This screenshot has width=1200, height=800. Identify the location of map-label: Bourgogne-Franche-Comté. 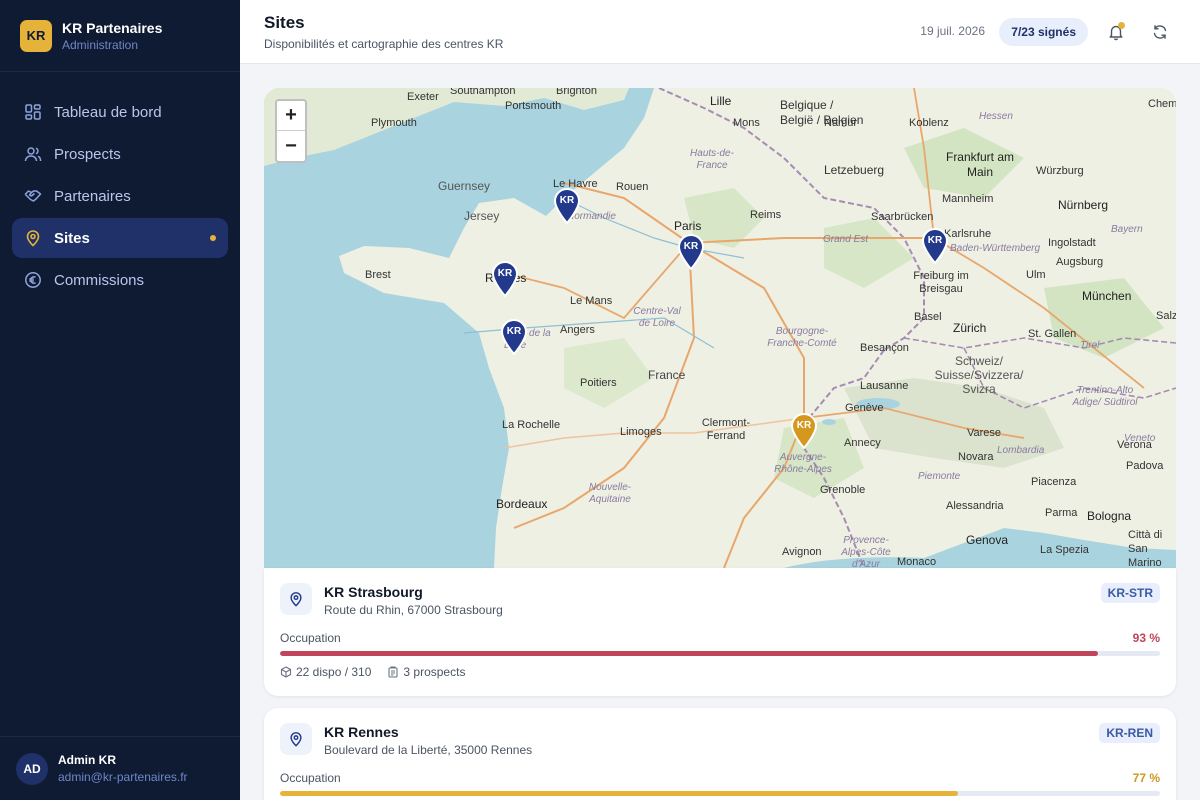
(802, 337).